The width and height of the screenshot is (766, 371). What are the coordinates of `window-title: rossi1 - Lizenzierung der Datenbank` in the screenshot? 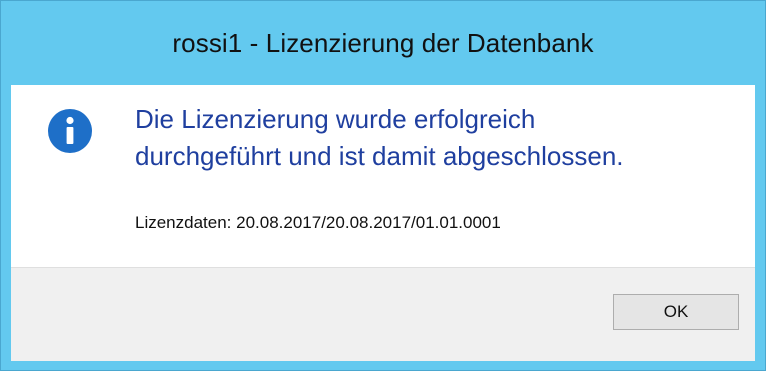 It's located at (383, 42).